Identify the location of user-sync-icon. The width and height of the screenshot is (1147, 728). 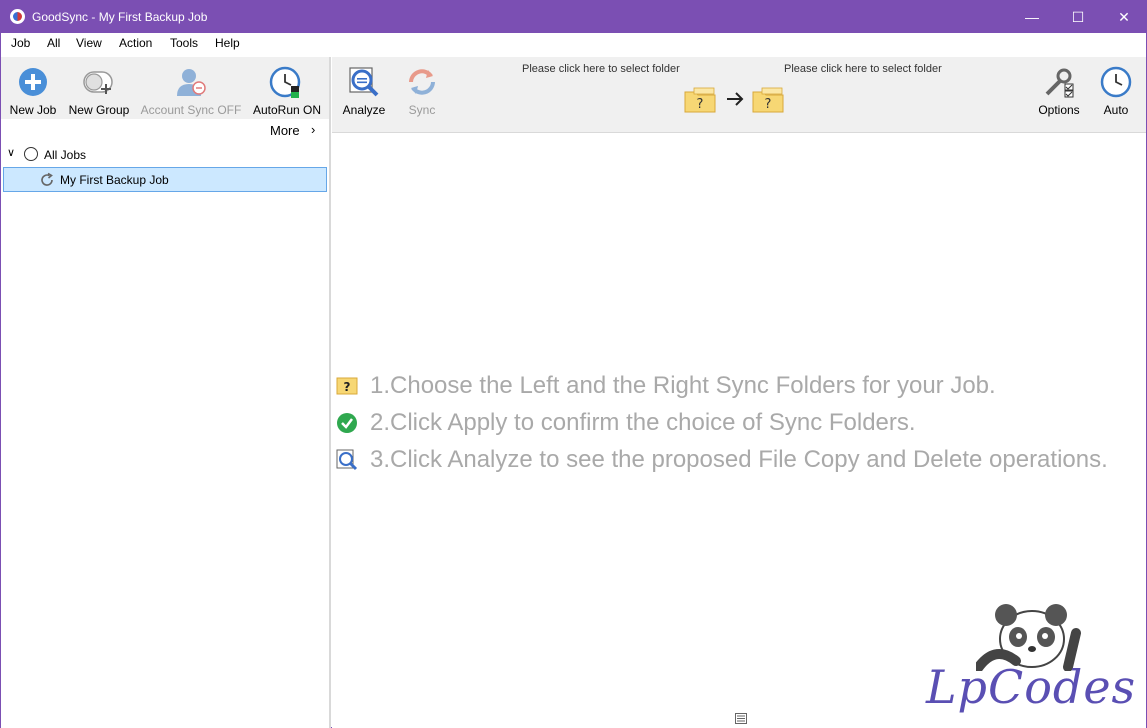
(191, 82).